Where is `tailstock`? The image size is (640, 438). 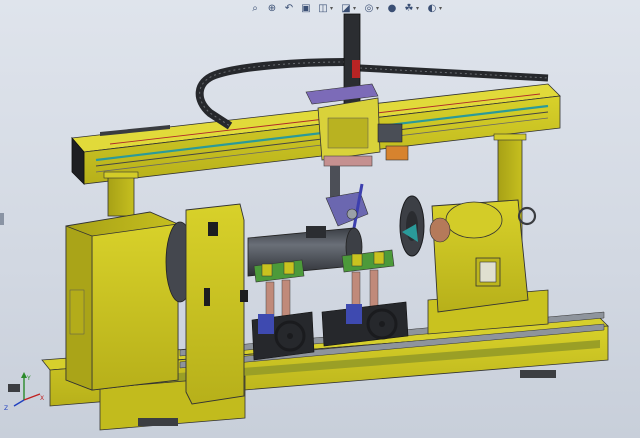 tailstock is located at coordinates (474, 265).